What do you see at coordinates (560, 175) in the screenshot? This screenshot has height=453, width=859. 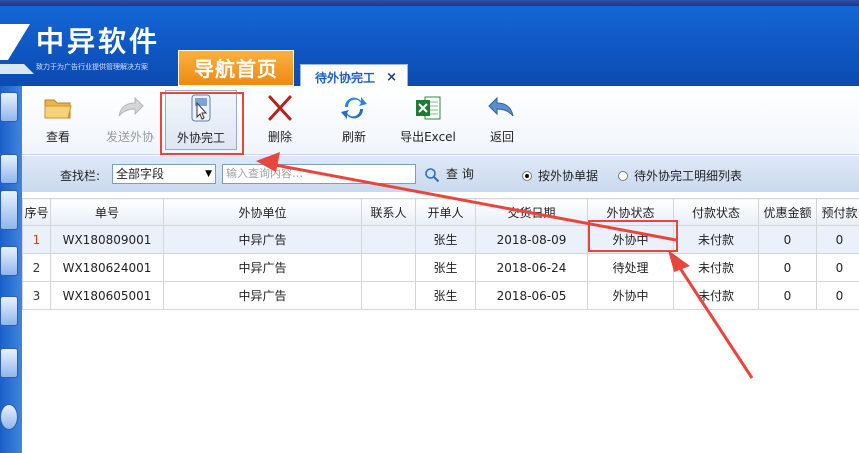 I see `radio-by-order: 按外协单据` at bounding box center [560, 175].